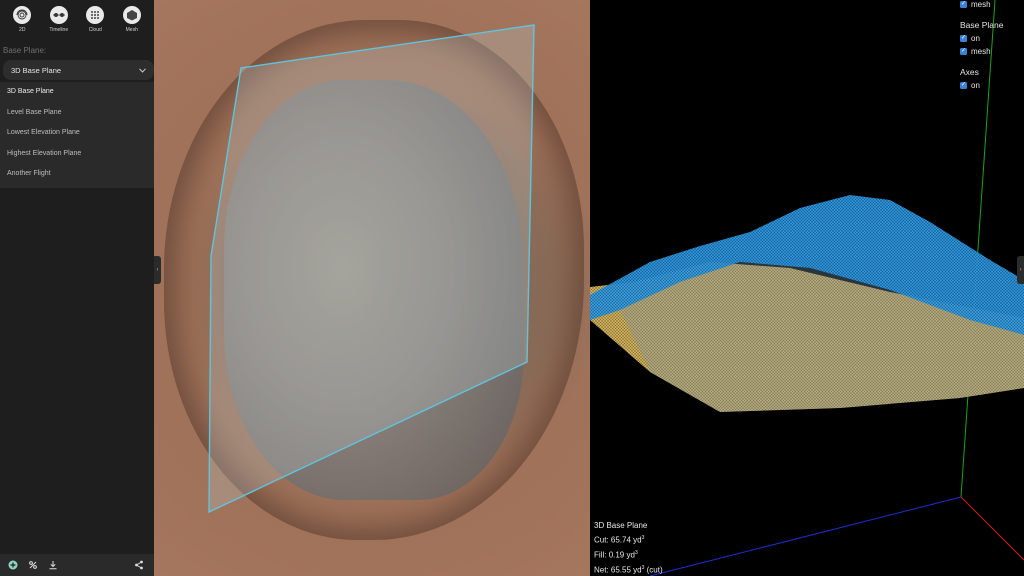 Image resolution: width=1024 pixels, height=576 pixels. What do you see at coordinates (59, 30) in the screenshot?
I see `view-timeline-label: Timeline` at bounding box center [59, 30].